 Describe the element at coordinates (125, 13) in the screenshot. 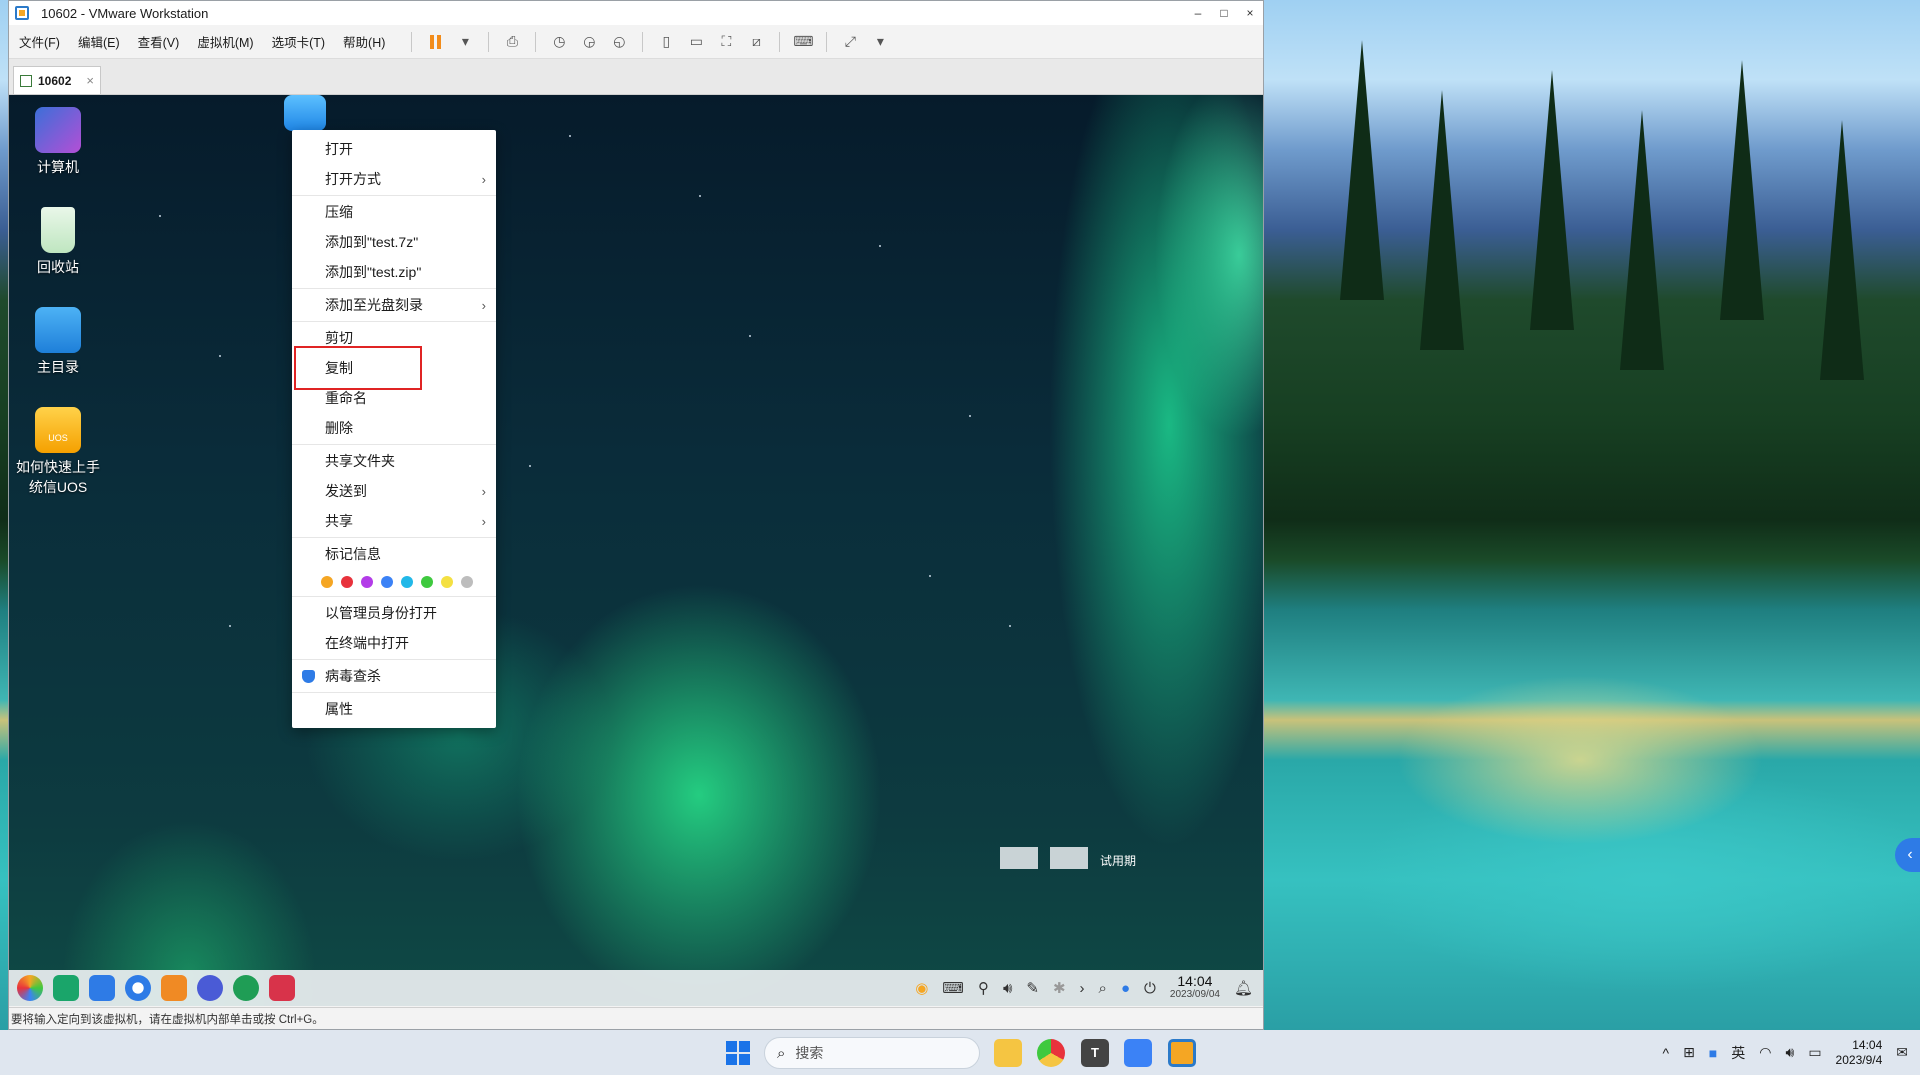

I see `window-title: 10602 - VMware Workstation` at that location.